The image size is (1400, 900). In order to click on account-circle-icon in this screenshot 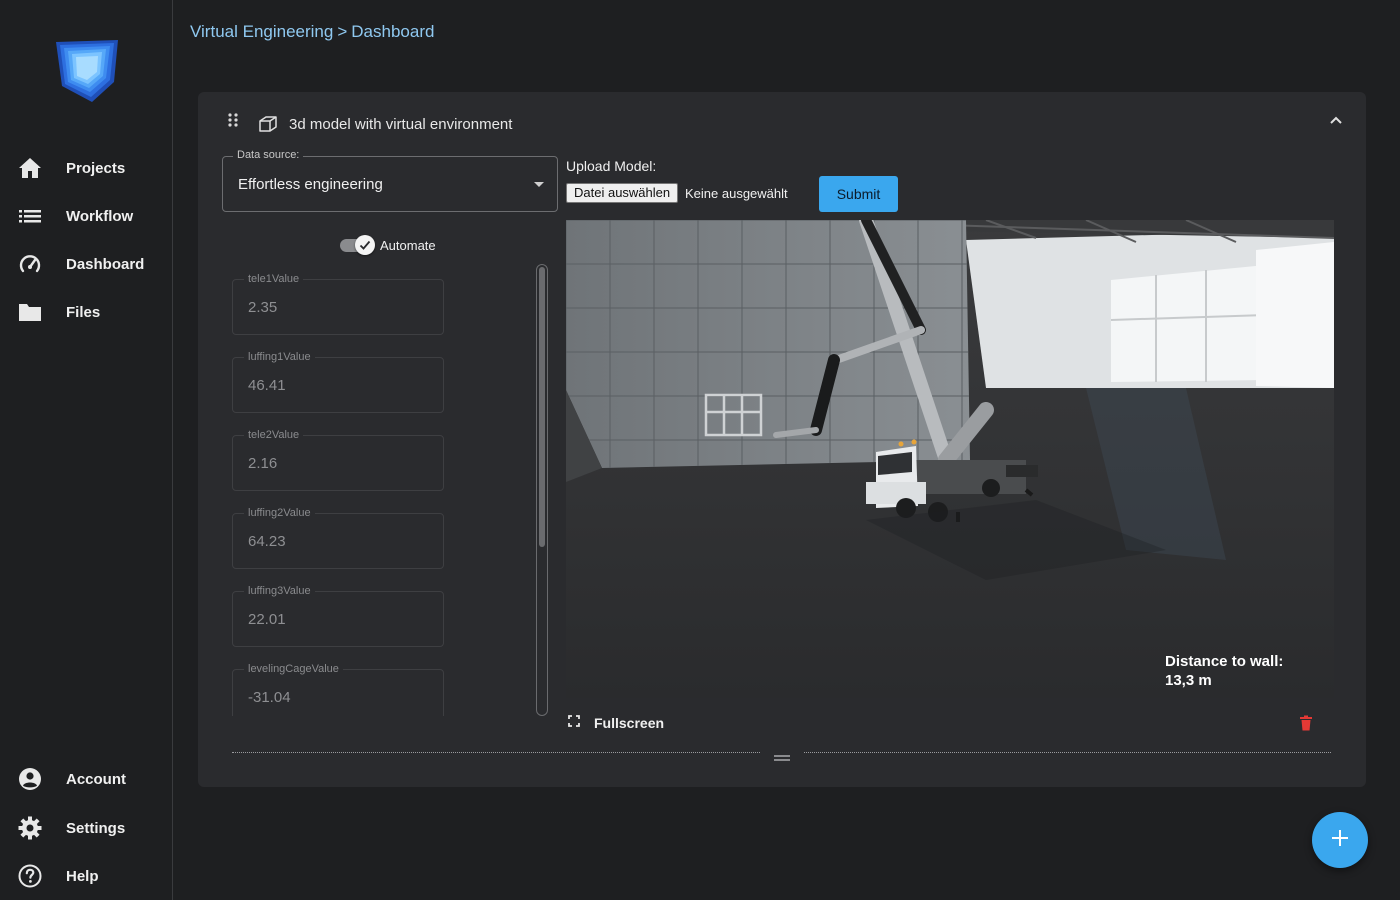, I will do `click(30, 779)`.